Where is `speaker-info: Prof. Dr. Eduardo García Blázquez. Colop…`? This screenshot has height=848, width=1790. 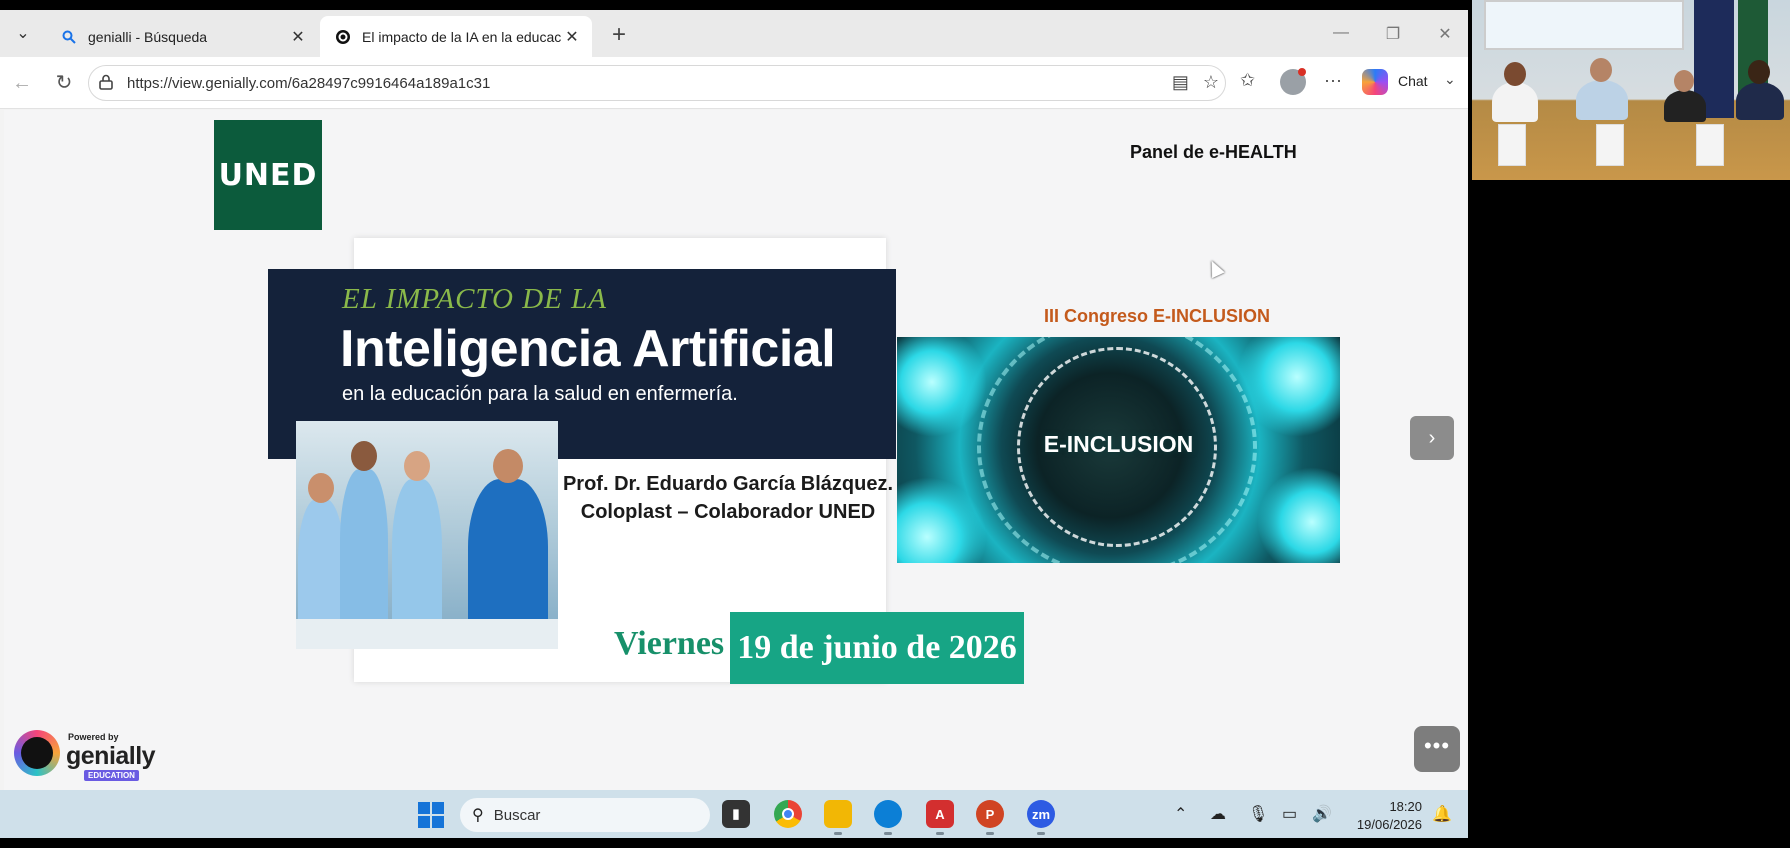 speaker-info: Prof. Dr. Eduardo García Blázquez. Colop… is located at coordinates (728, 498).